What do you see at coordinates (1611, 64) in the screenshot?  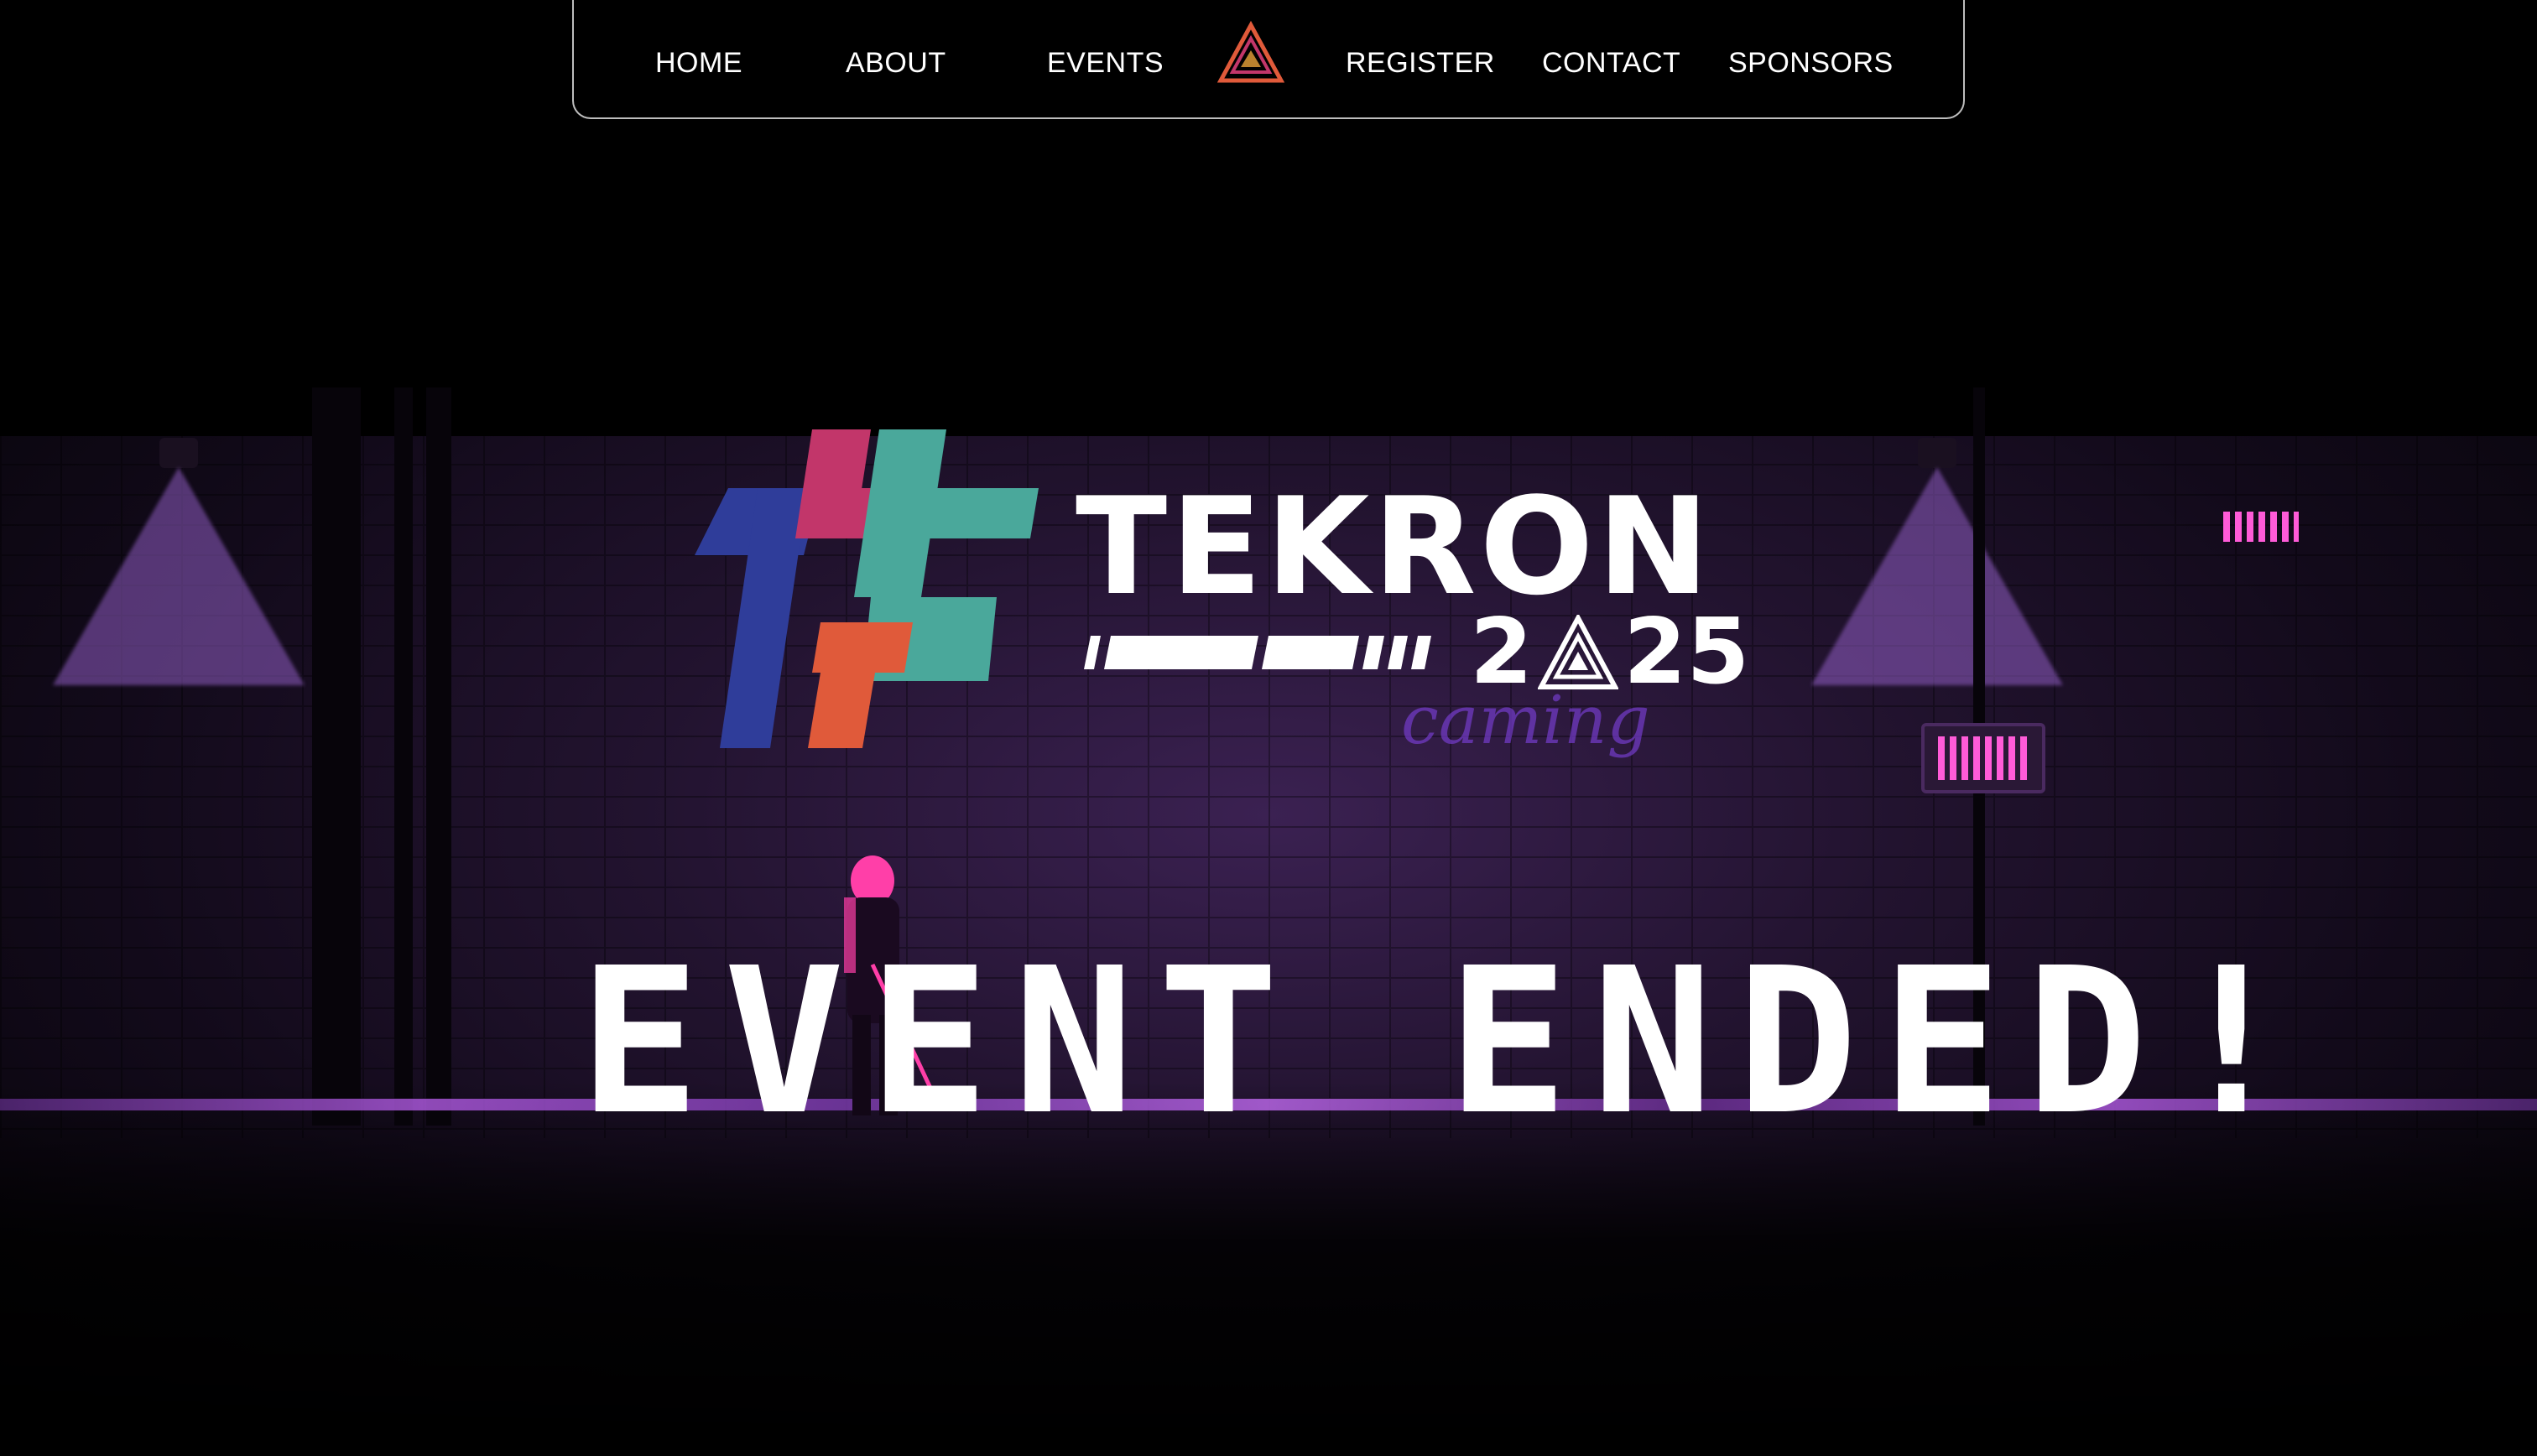 I see `nav-contact-link: CONTACT` at bounding box center [1611, 64].